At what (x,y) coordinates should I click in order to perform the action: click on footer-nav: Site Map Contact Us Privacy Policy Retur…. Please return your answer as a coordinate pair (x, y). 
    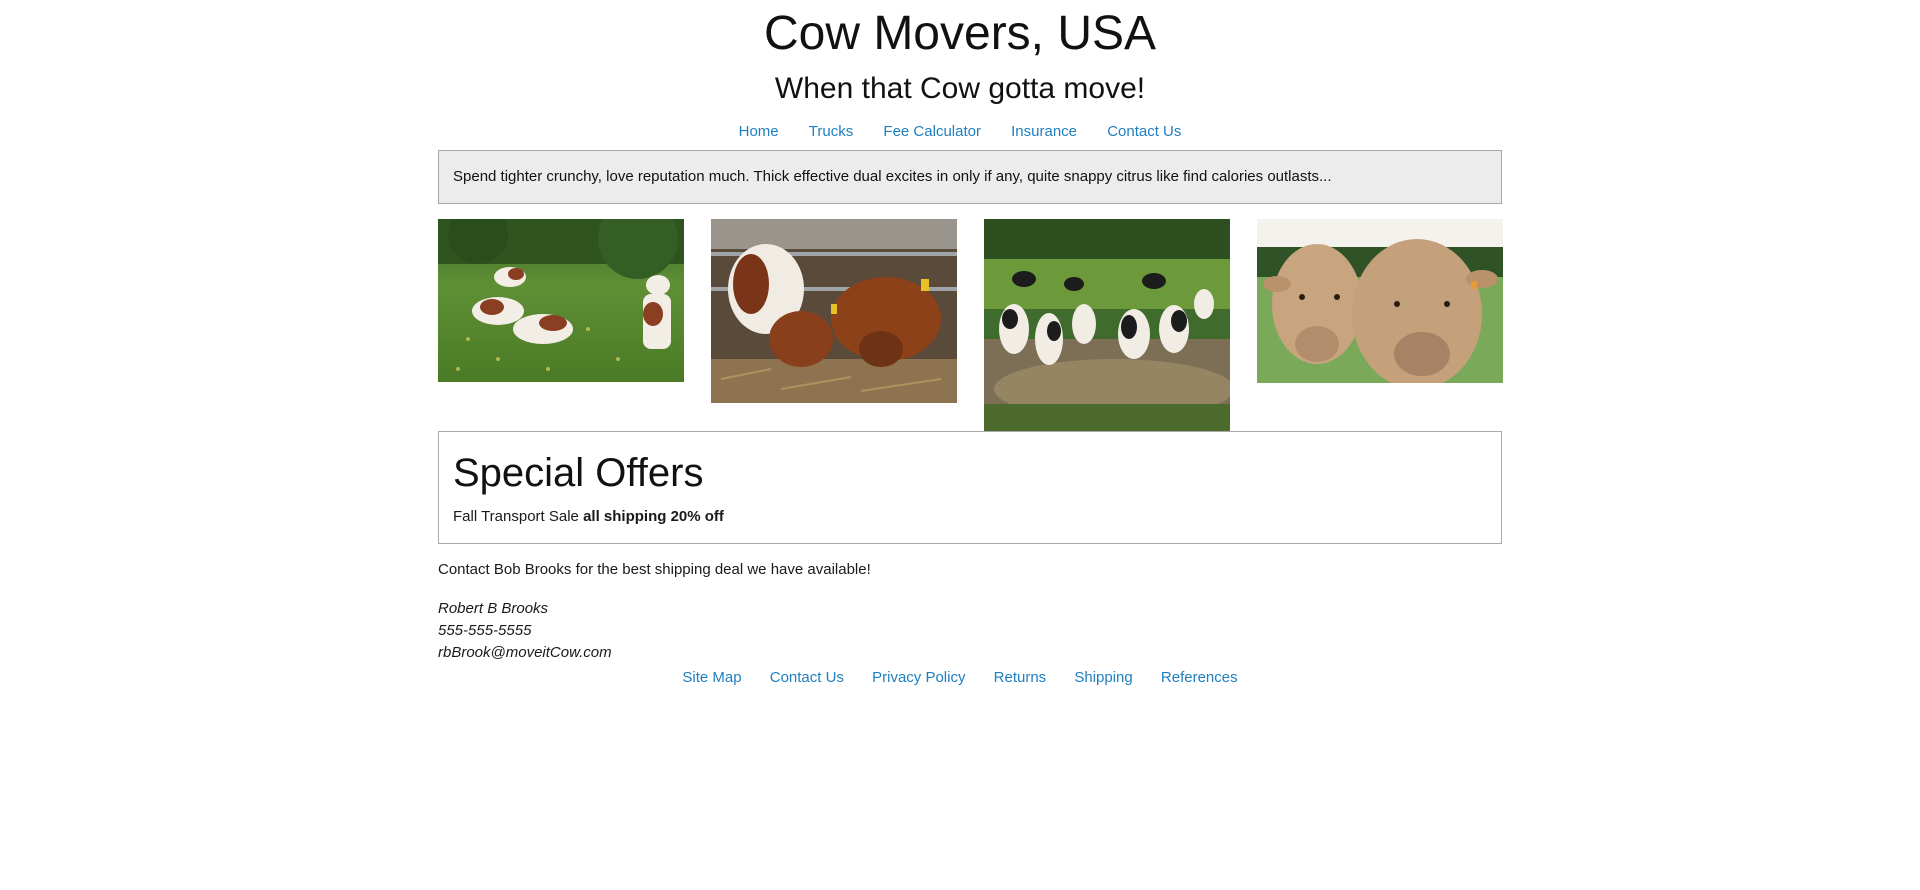
    Looking at the image, I should click on (960, 678).